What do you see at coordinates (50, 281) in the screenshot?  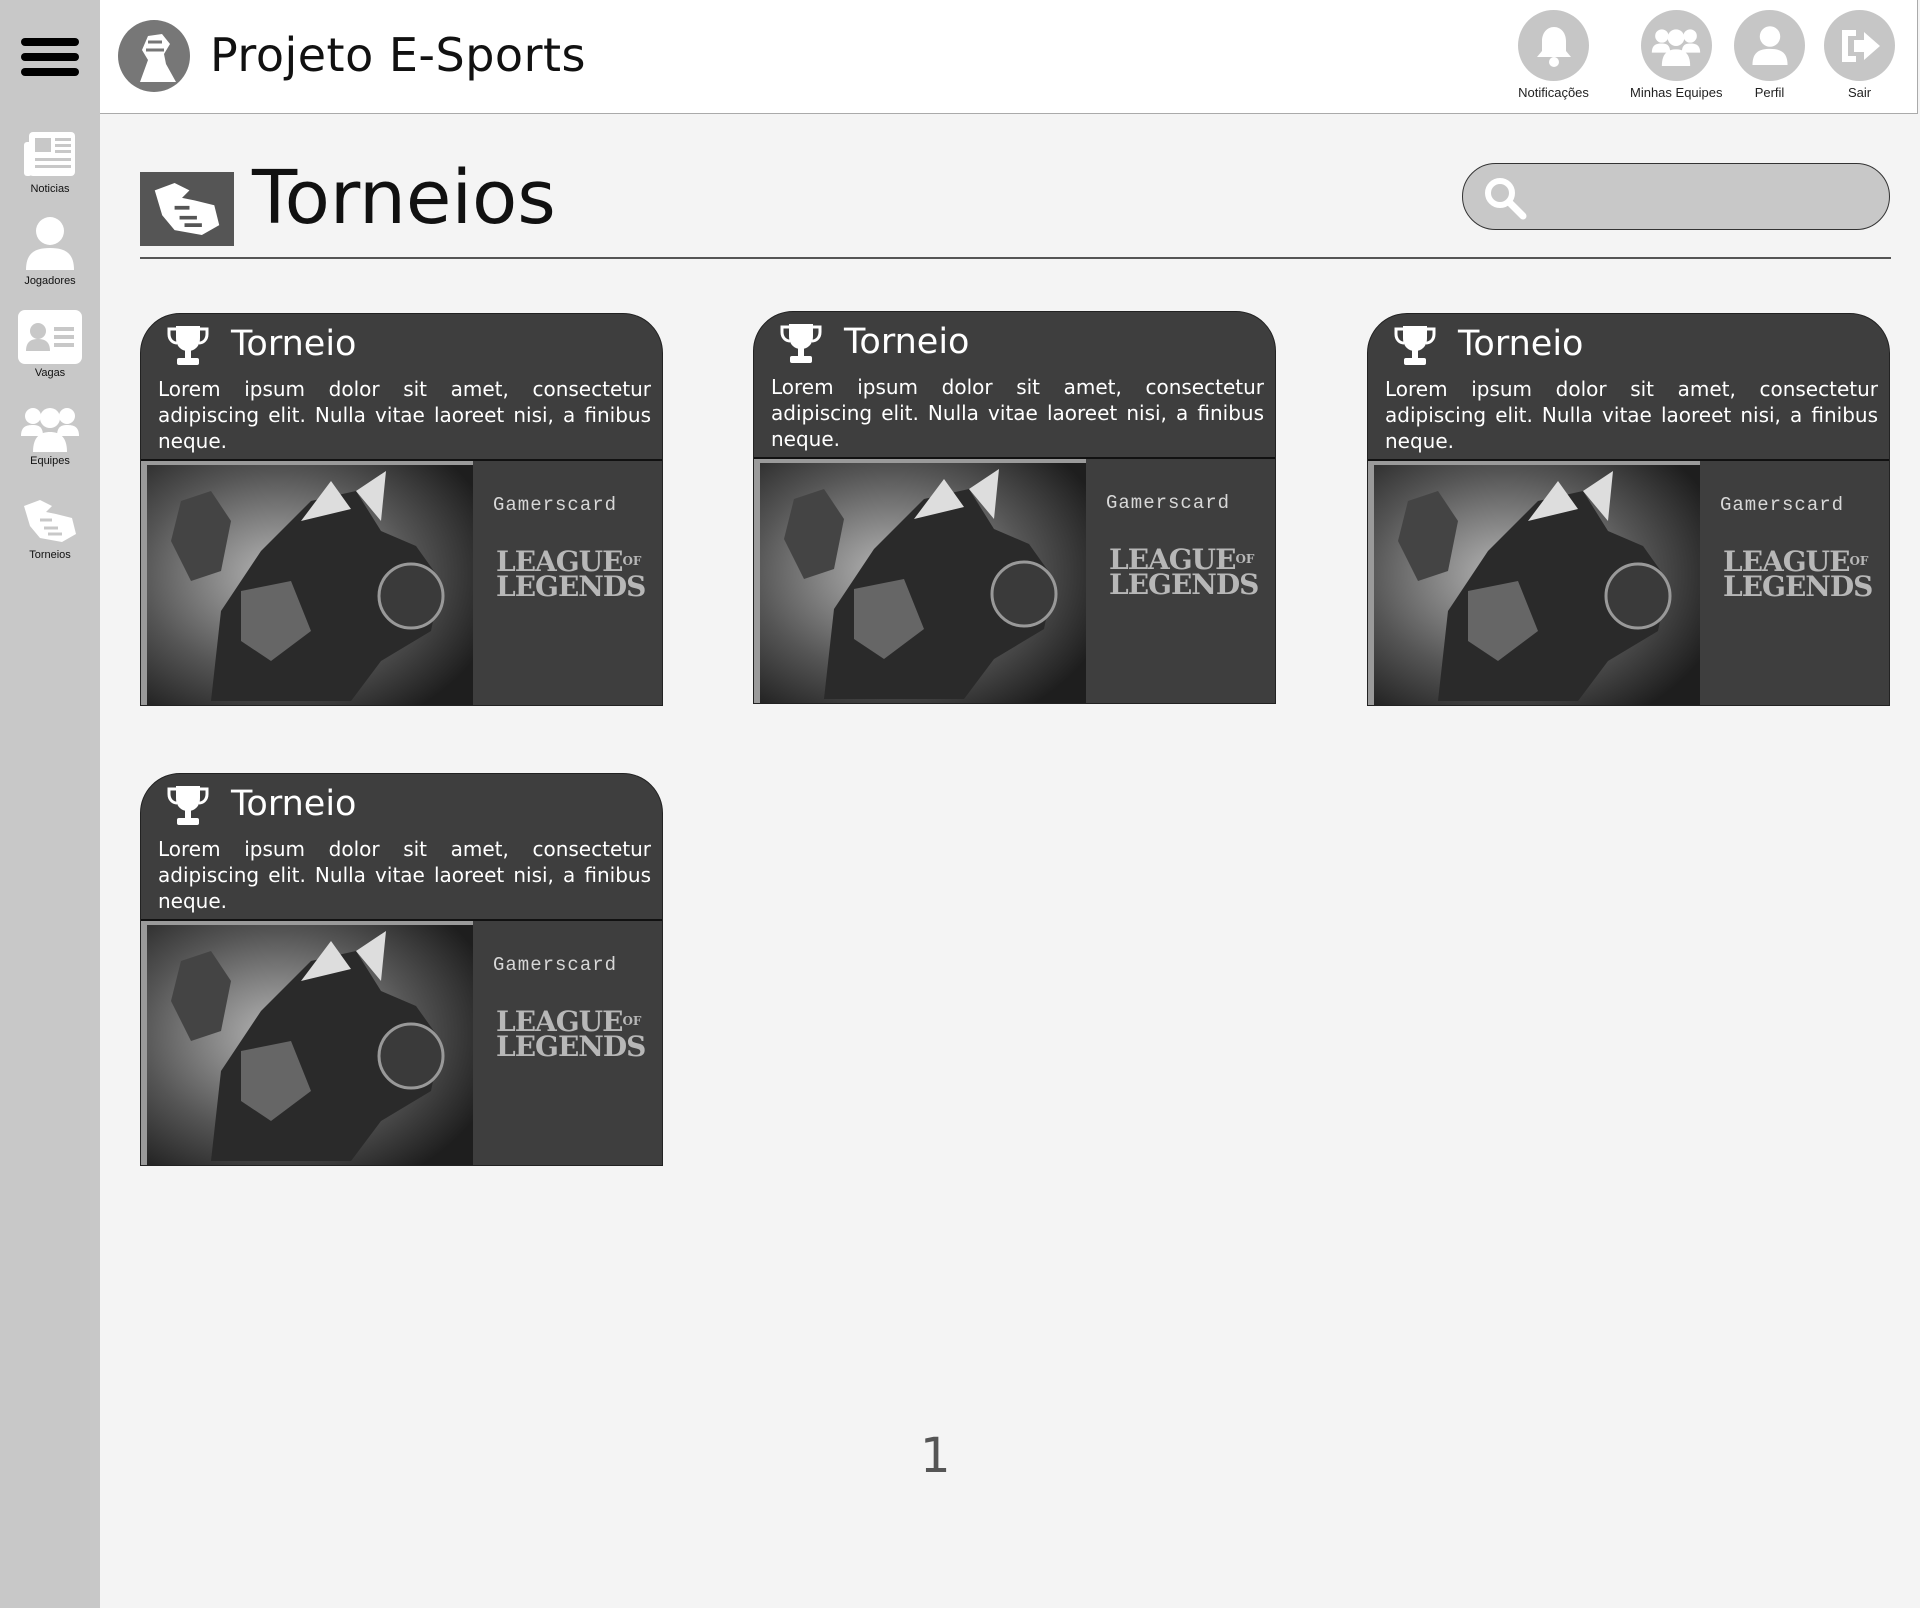 I see `sidebar-item-label: Jogadores` at bounding box center [50, 281].